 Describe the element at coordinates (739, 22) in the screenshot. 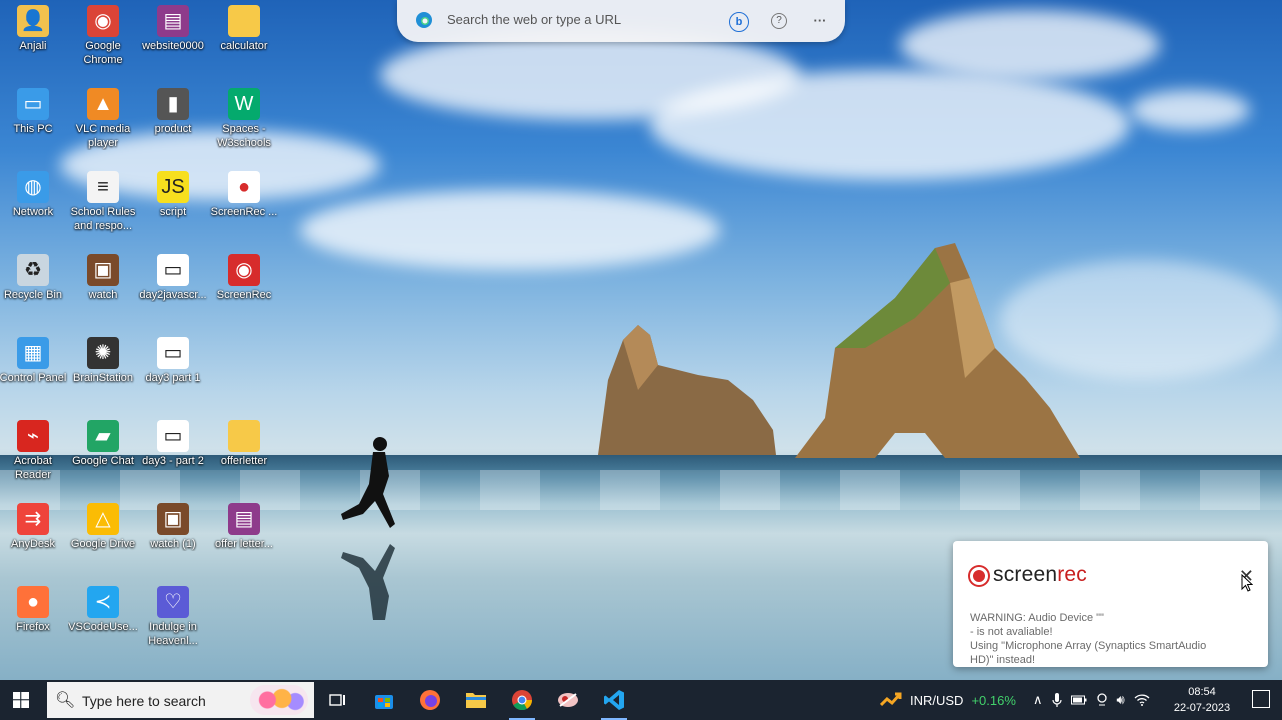

I see `bing-chat-icon: b` at that location.